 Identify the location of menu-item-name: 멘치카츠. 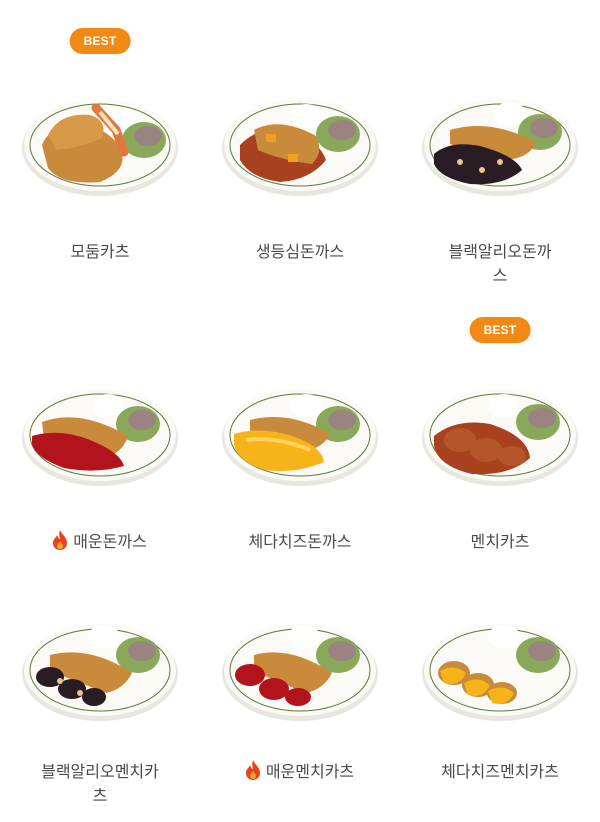
(500, 541).